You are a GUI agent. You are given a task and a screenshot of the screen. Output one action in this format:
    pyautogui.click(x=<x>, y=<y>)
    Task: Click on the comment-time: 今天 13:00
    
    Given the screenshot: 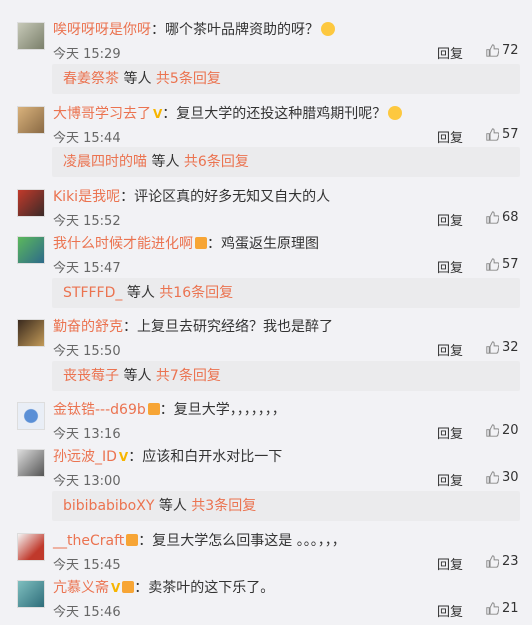 What is the action you would take?
    pyautogui.click(x=87, y=481)
    